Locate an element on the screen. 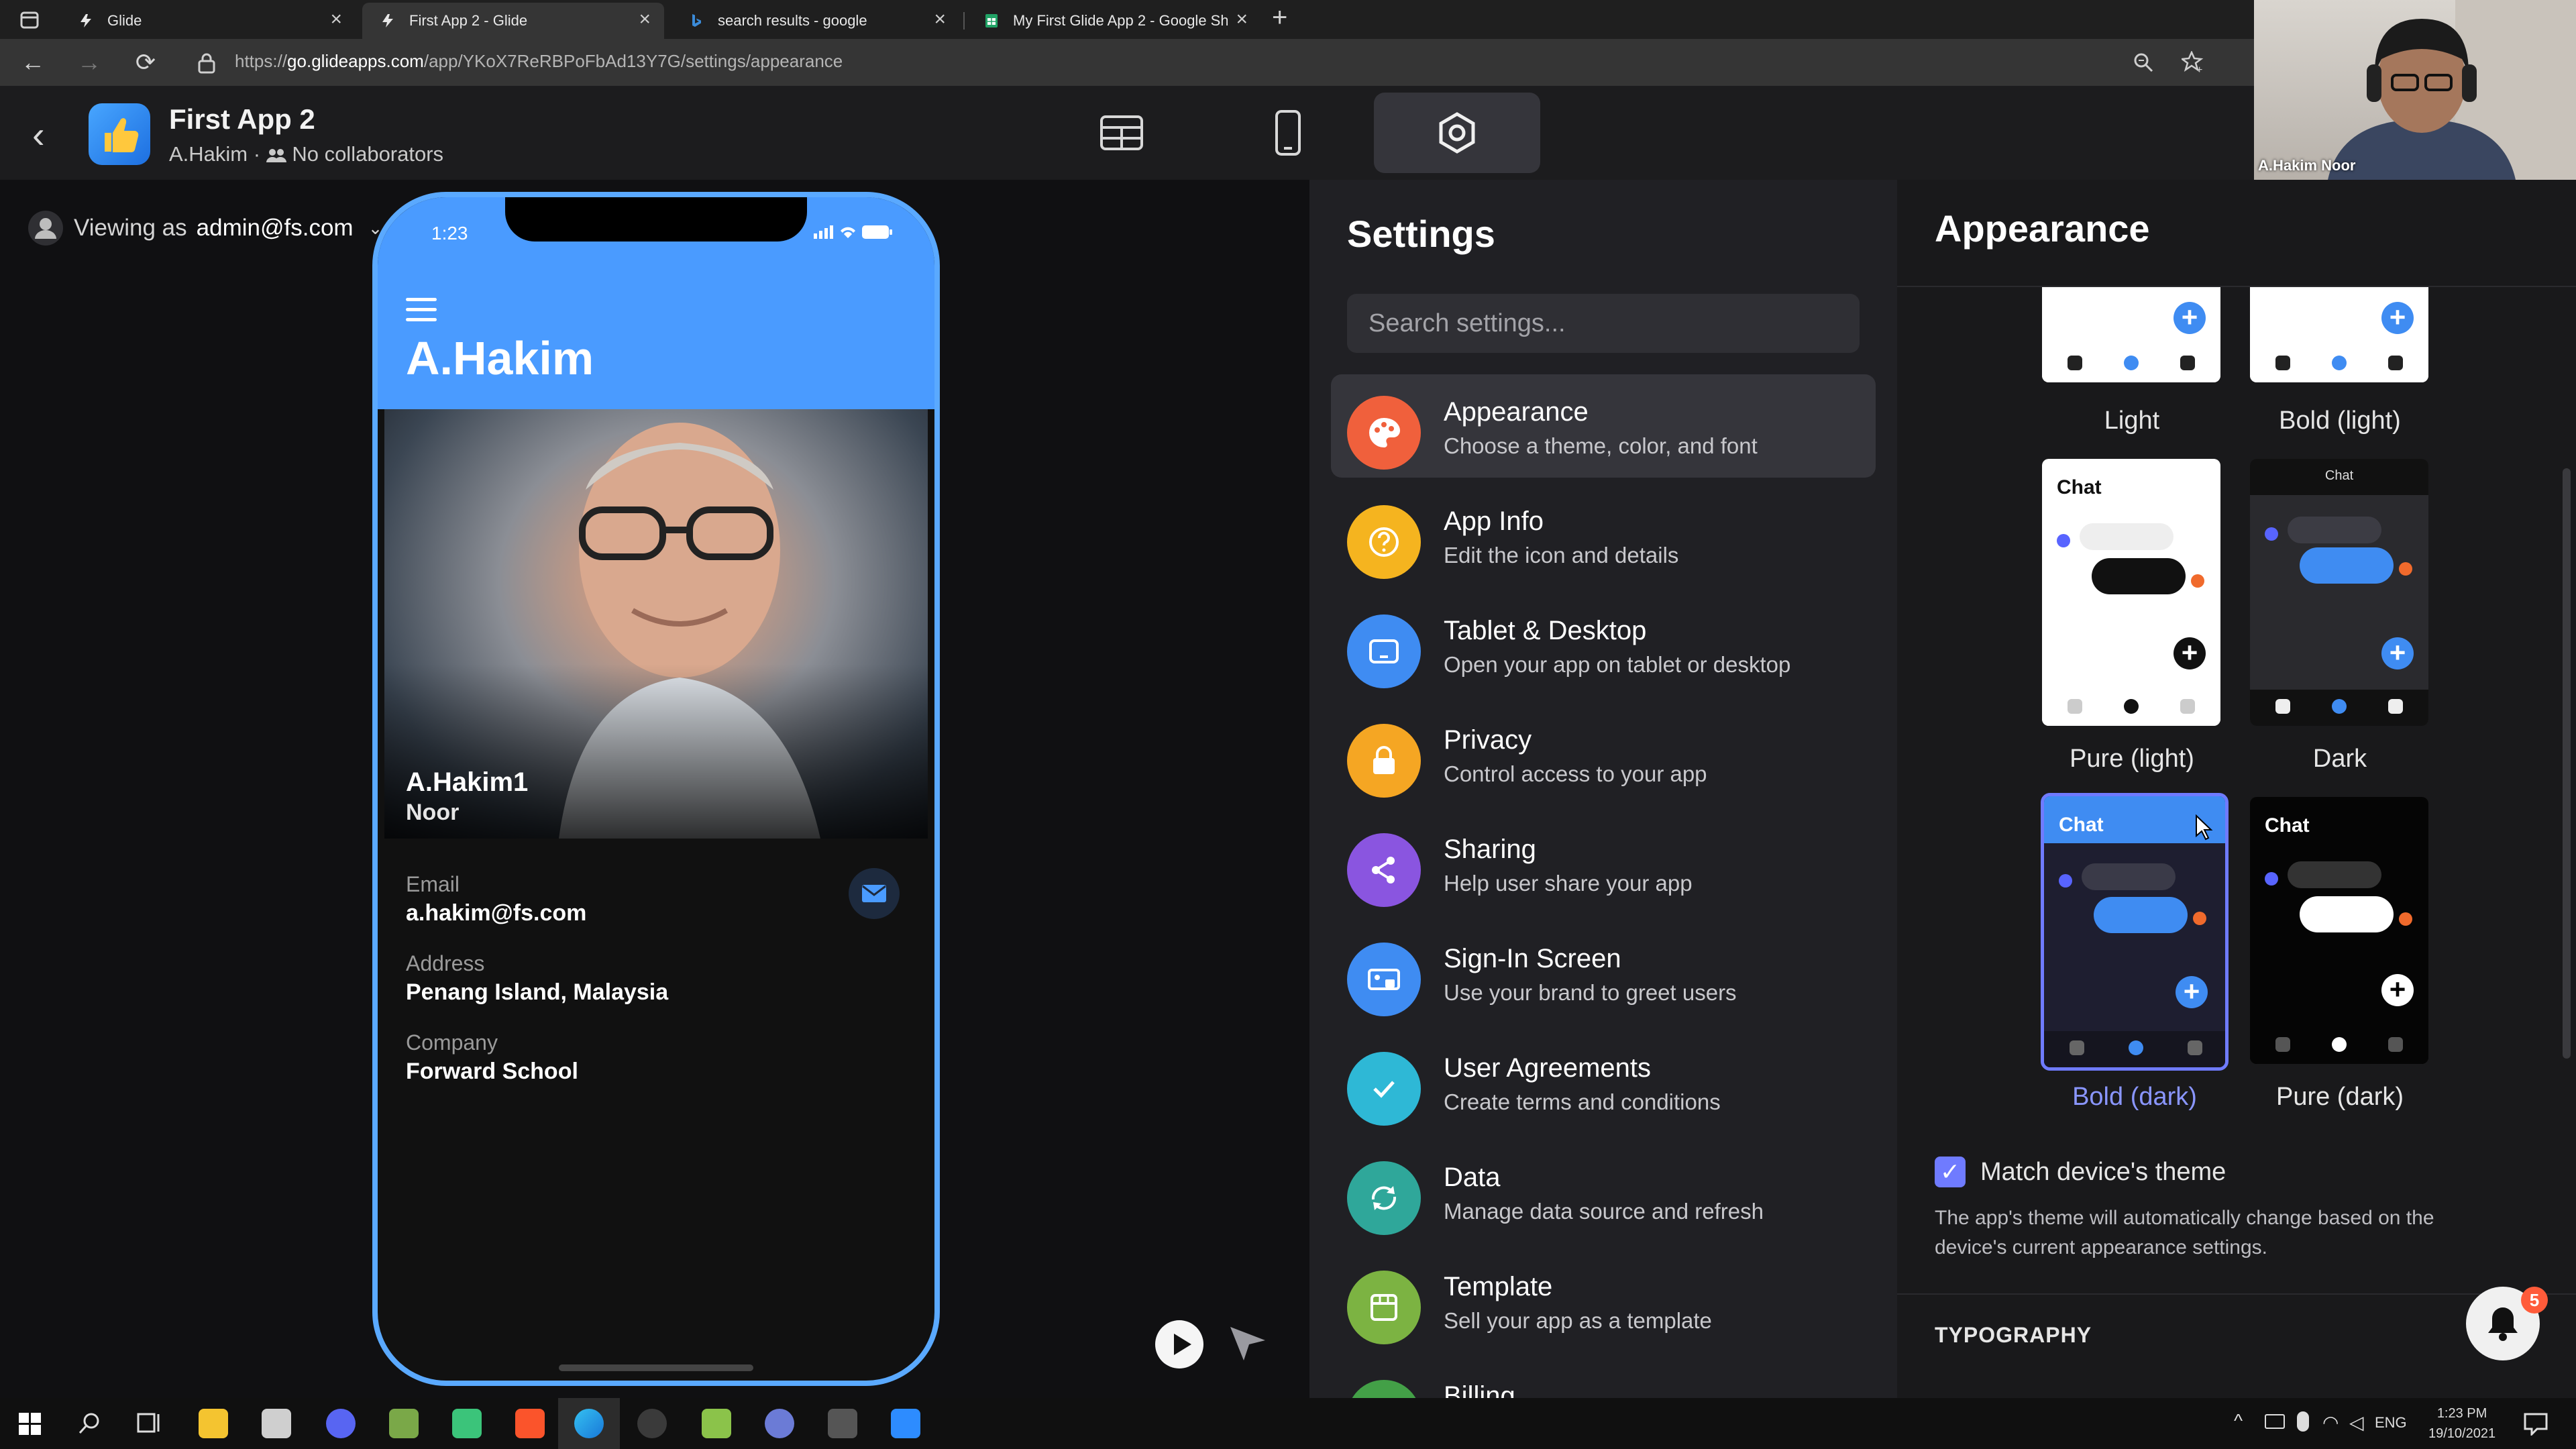 This screenshot has width=2576, height=1449. search-settings-input is located at coordinates (1603, 323).